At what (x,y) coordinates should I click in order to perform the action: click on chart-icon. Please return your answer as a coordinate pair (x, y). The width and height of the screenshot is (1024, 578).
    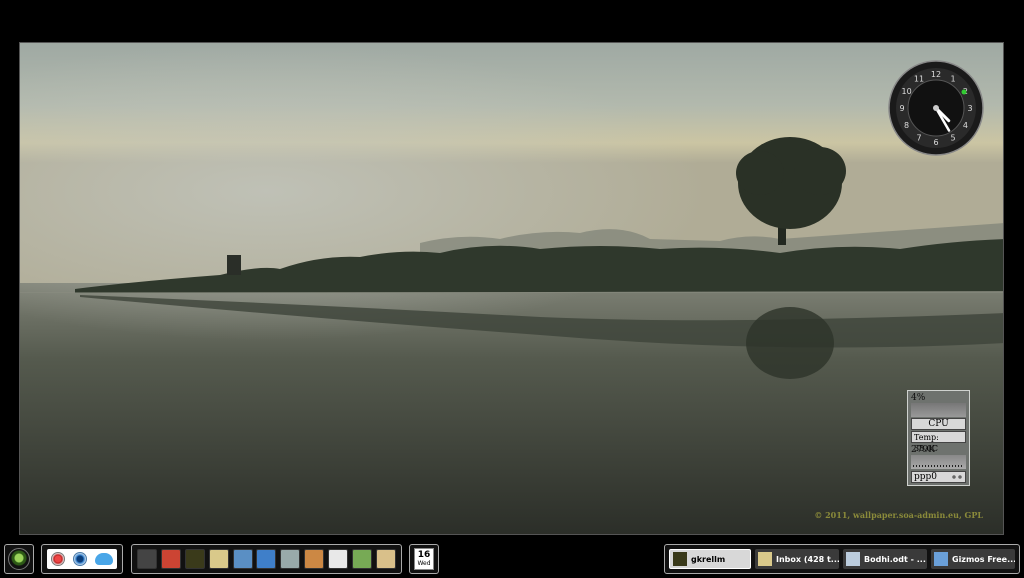
    Looking at the image, I should click on (362, 559).